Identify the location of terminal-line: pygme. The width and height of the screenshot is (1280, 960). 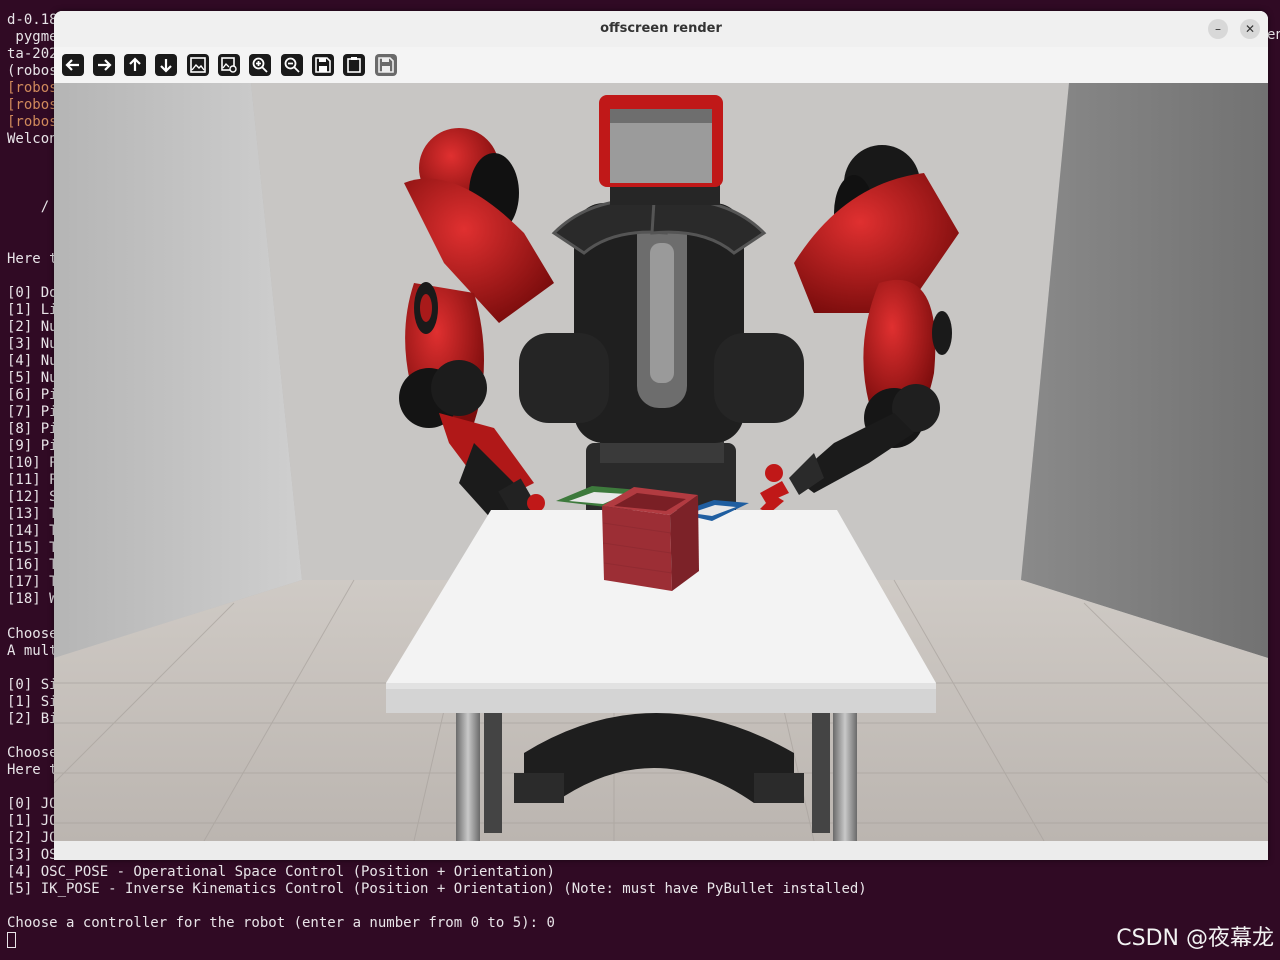
(32, 37).